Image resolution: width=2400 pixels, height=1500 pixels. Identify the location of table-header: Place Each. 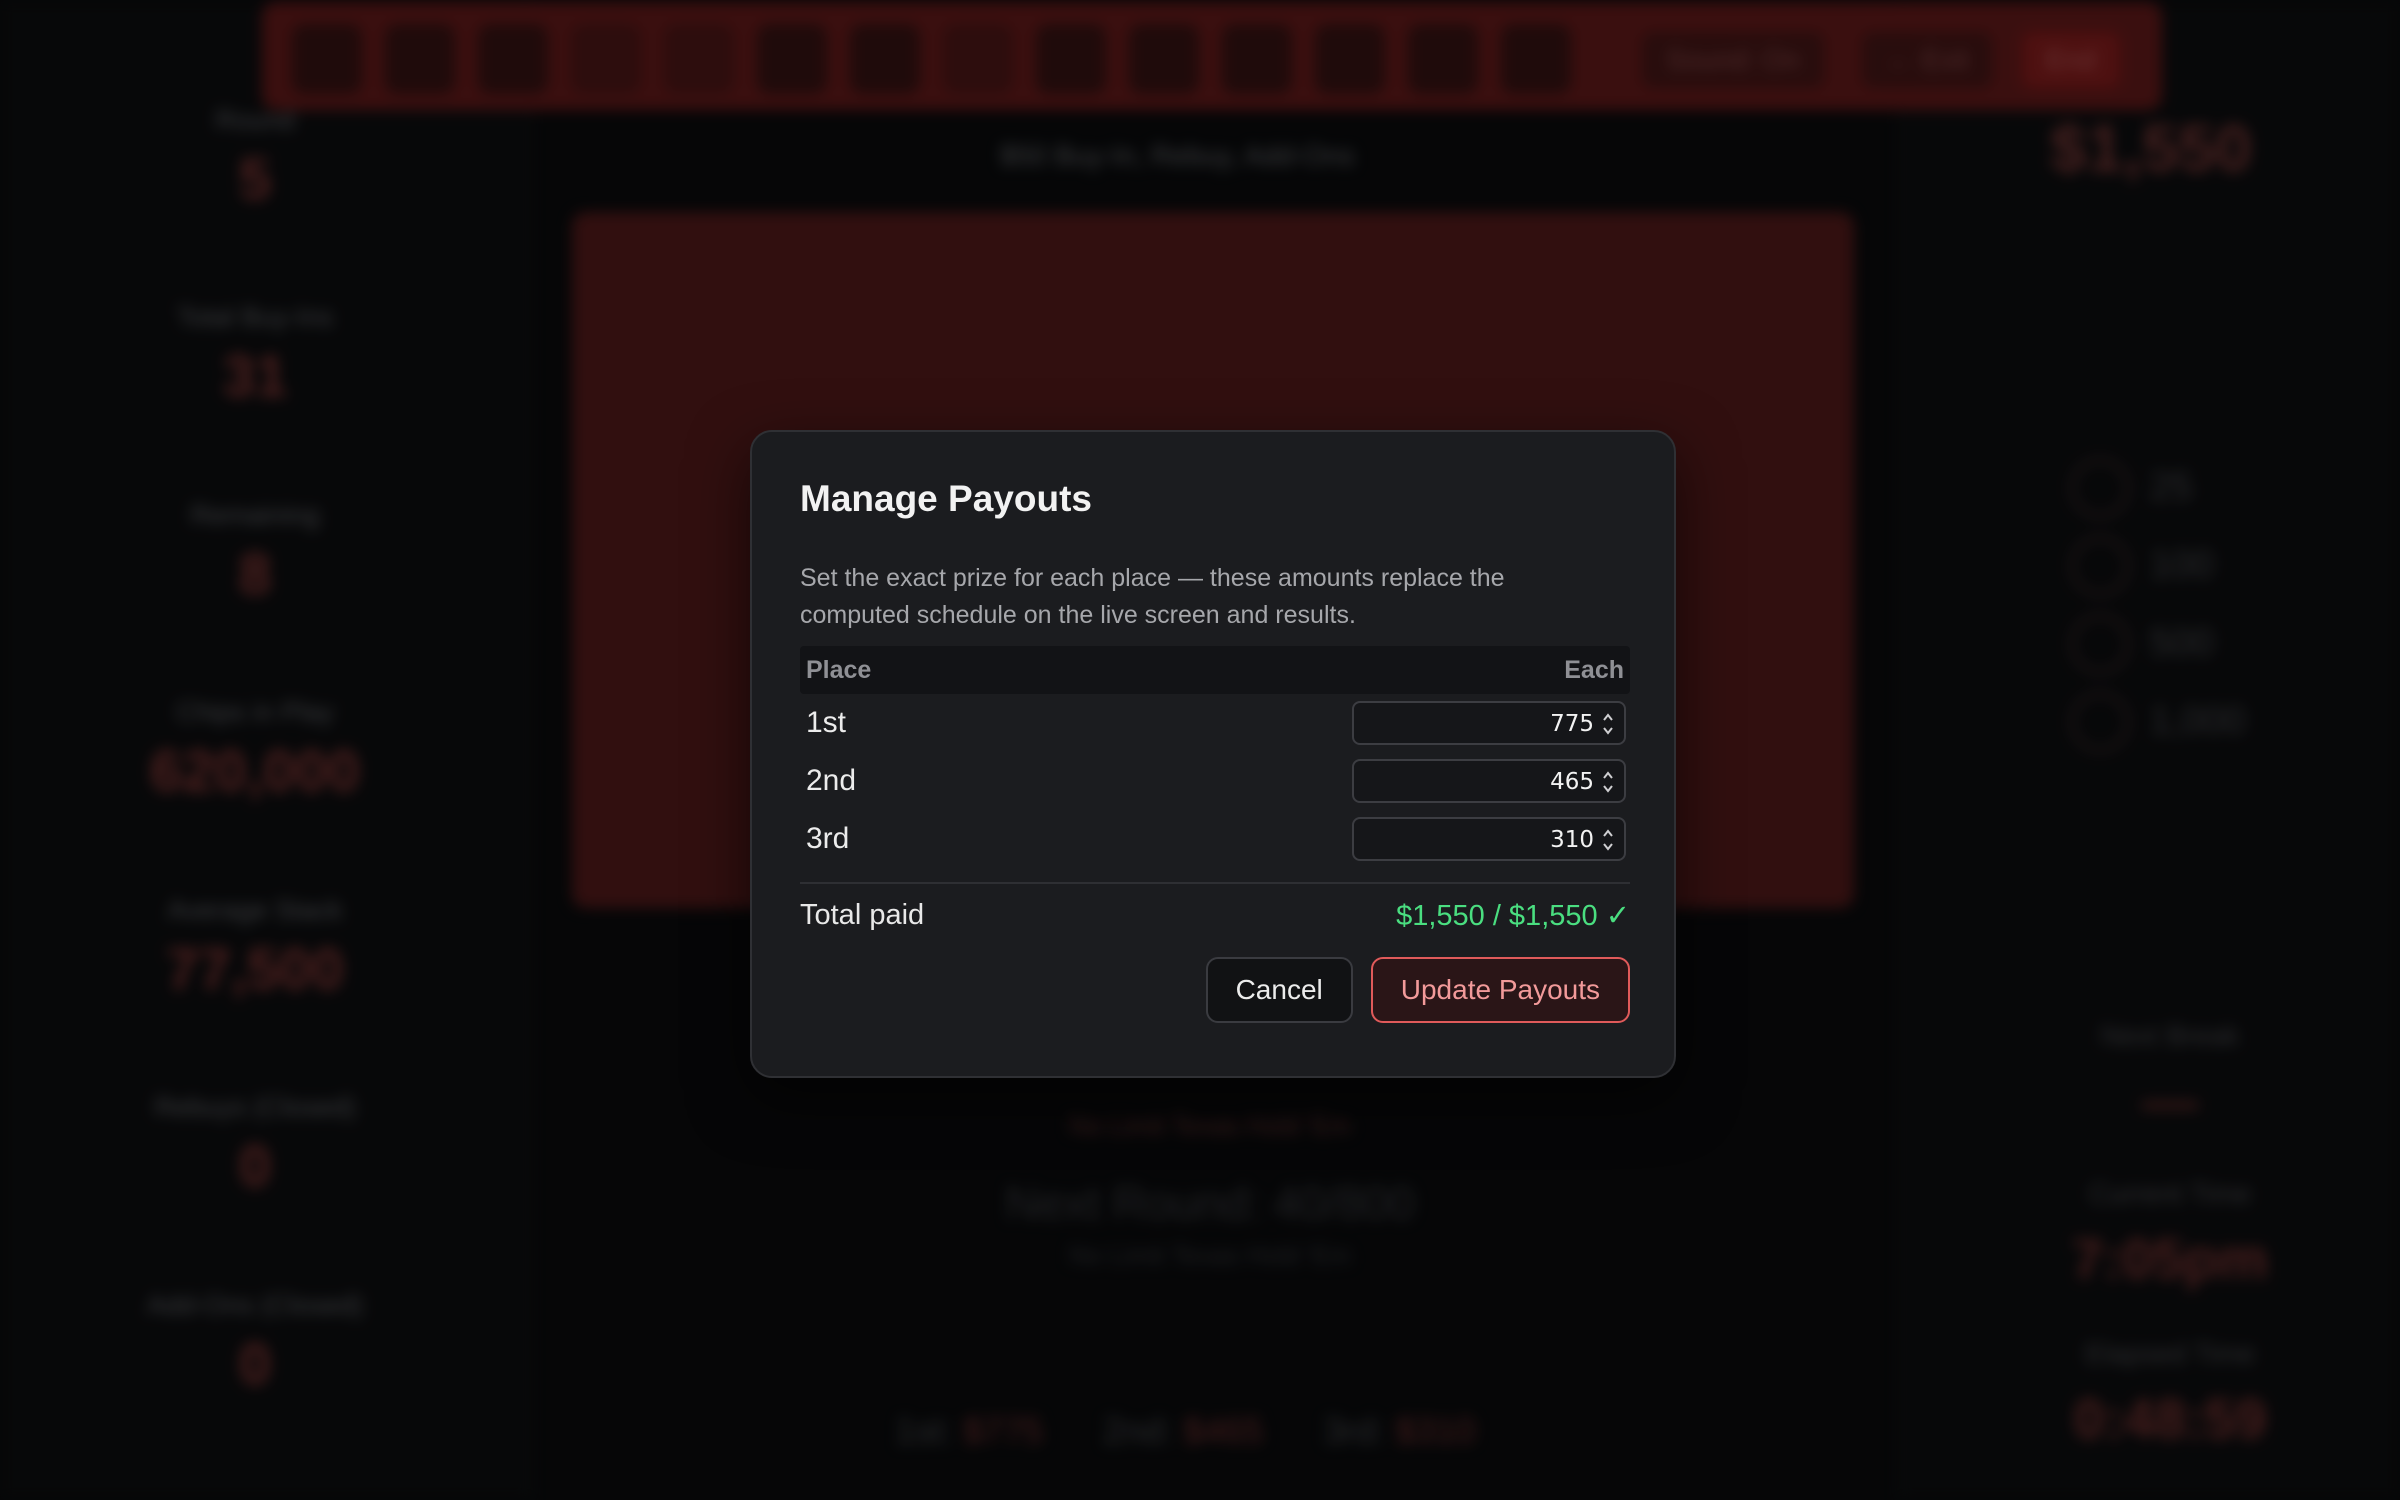
(1215, 670).